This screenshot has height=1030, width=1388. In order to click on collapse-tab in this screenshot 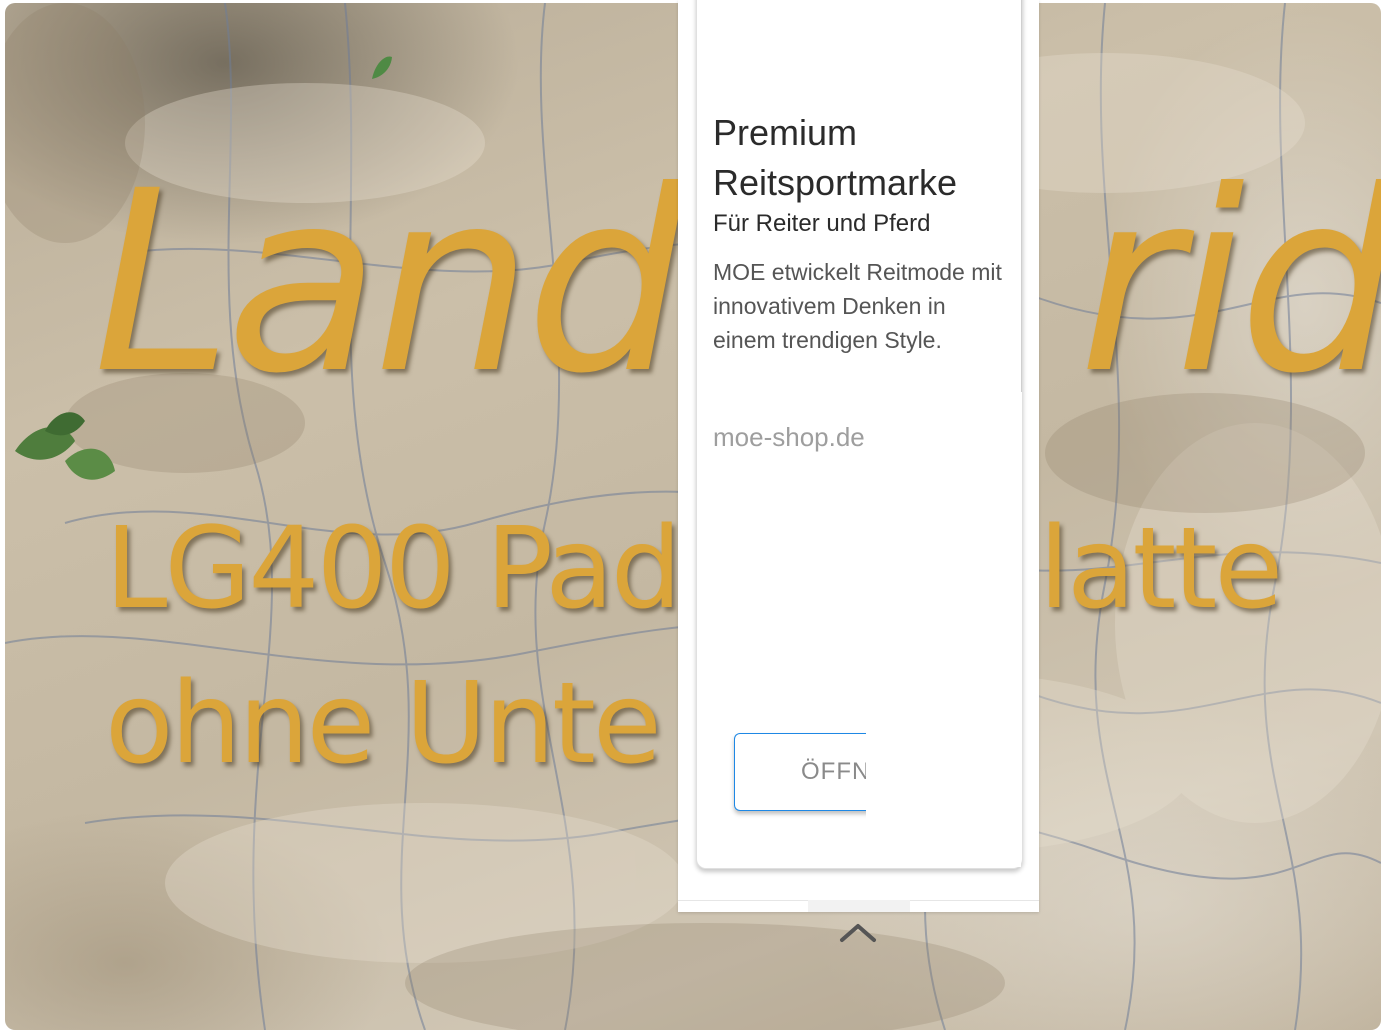, I will do `click(859, 906)`.